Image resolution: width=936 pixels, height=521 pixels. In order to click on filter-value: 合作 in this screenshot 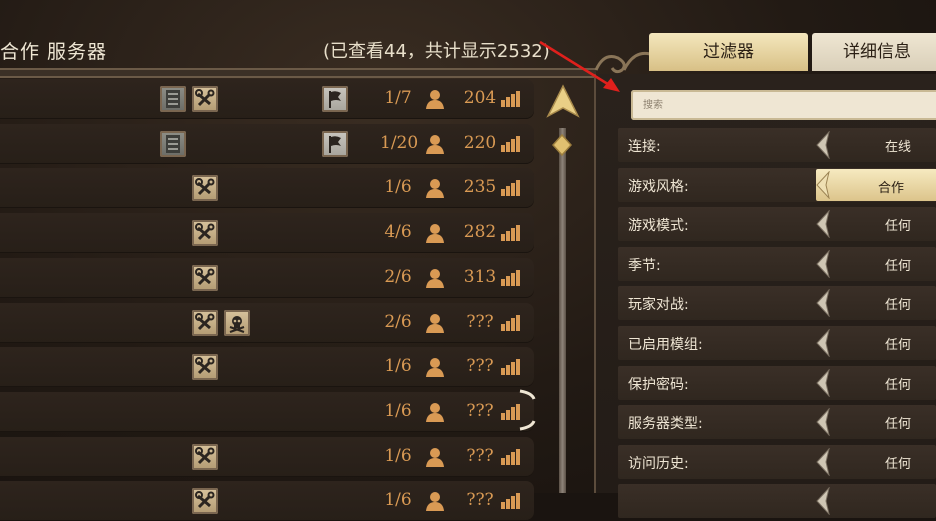, I will do `click(890, 188)`.